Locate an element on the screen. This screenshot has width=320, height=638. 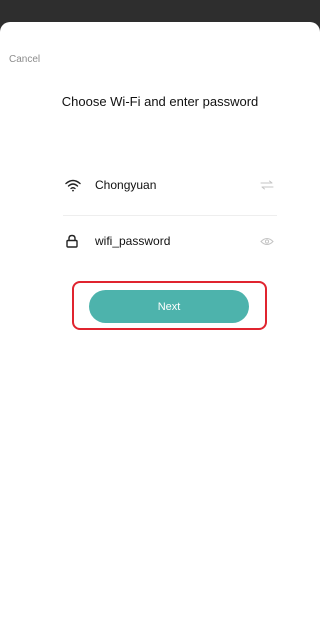
password-field: wifi_password is located at coordinates (170, 241).